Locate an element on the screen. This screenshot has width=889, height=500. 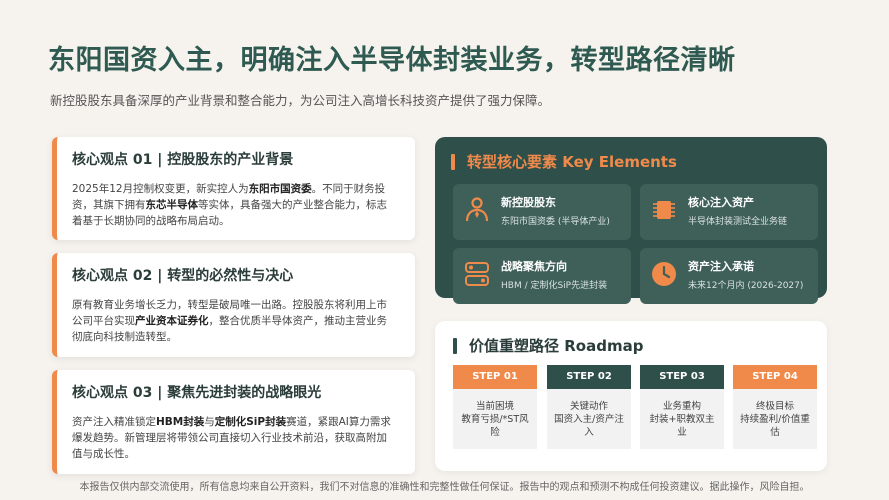
element-title: 战略聚焦方向 is located at coordinates (534, 266).